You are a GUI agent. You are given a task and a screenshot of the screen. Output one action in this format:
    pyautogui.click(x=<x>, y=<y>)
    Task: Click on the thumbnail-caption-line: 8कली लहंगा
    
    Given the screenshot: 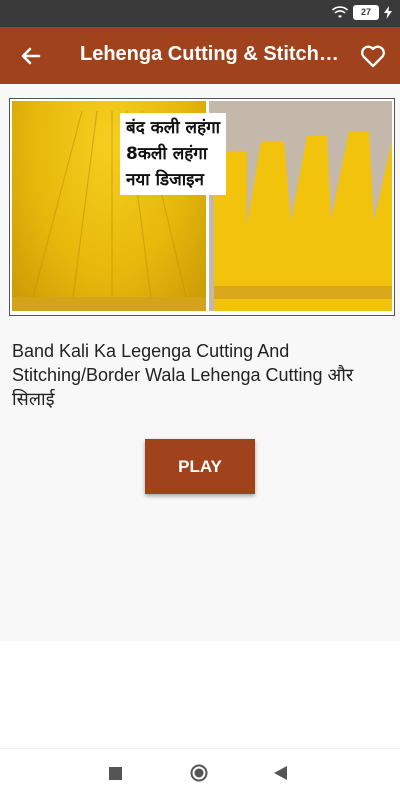 What is the action you would take?
    pyautogui.click(x=167, y=154)
    